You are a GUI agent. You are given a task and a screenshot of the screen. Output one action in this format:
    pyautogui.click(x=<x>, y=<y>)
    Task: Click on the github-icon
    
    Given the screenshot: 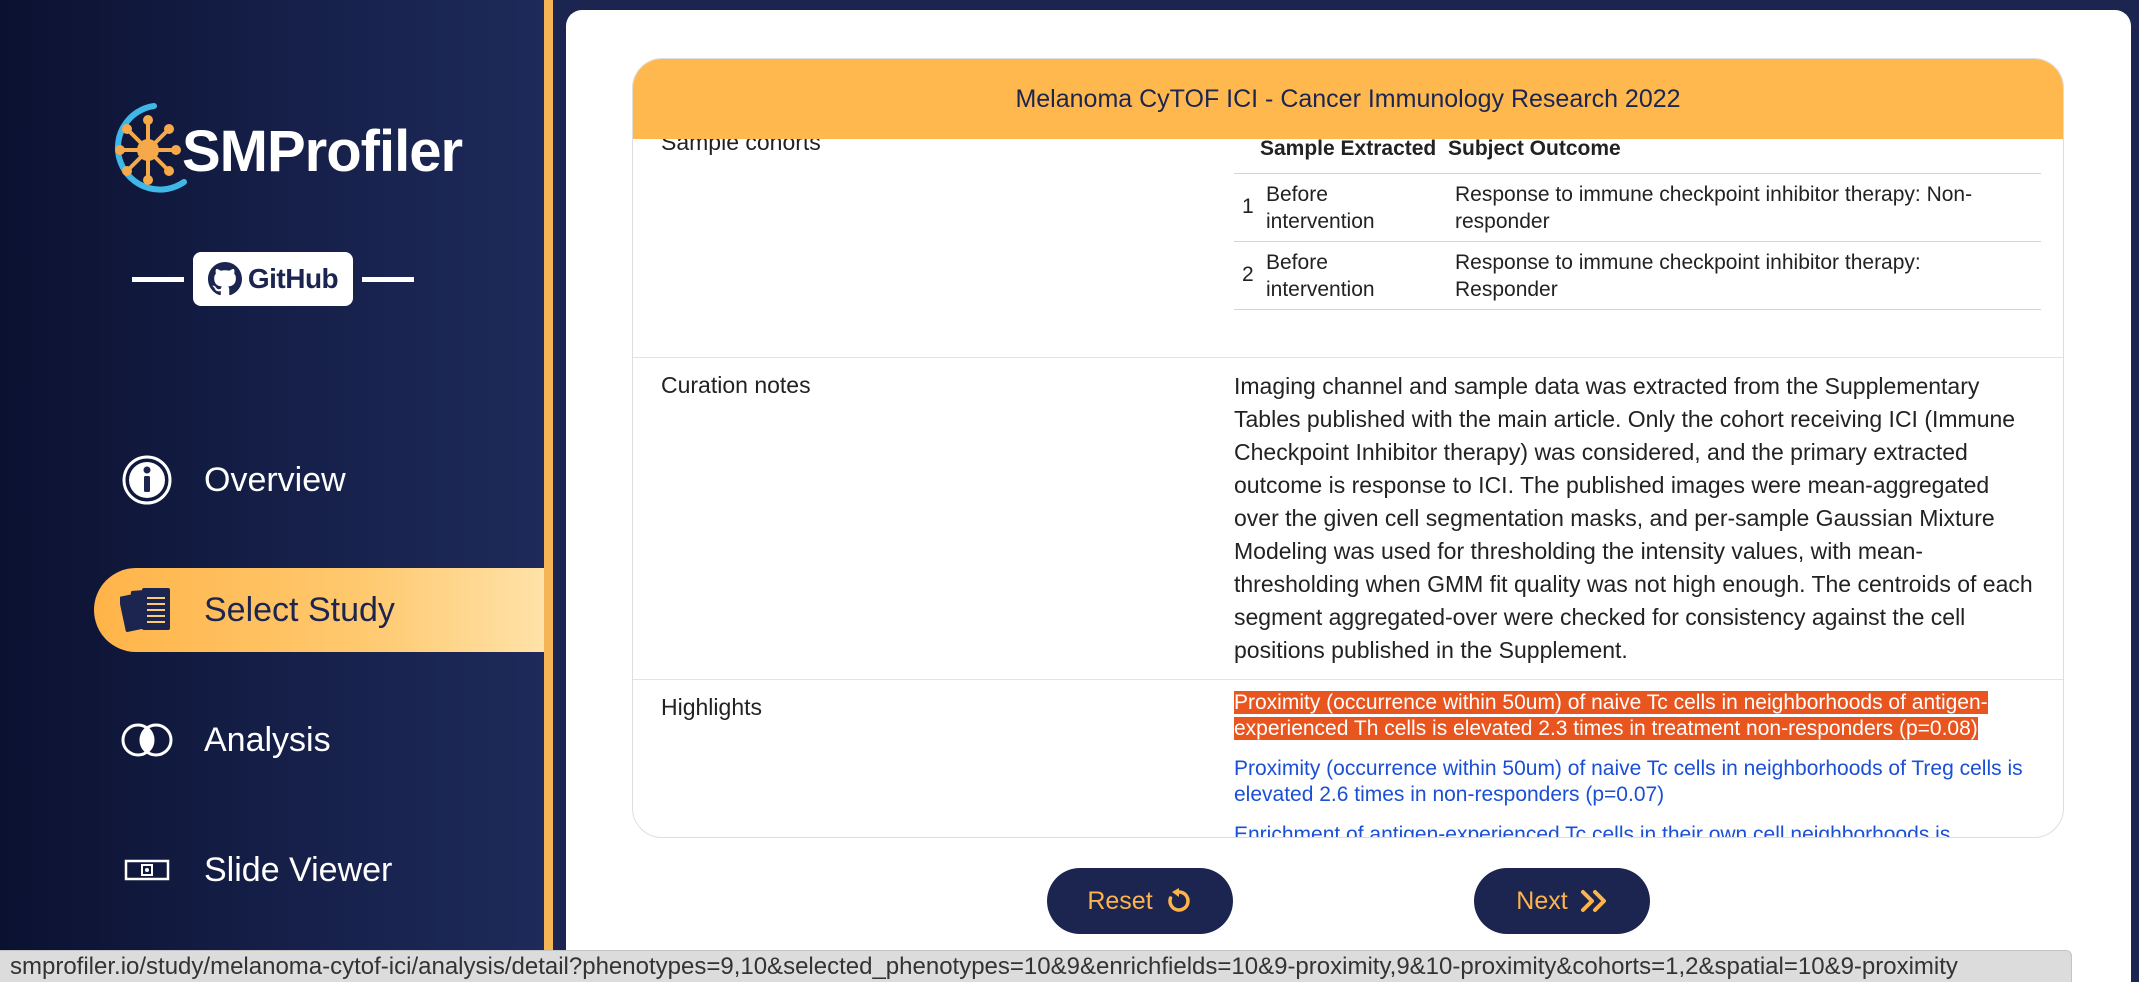 What is the action you would take?
    pyautogui.click(x=224, y=279)
    